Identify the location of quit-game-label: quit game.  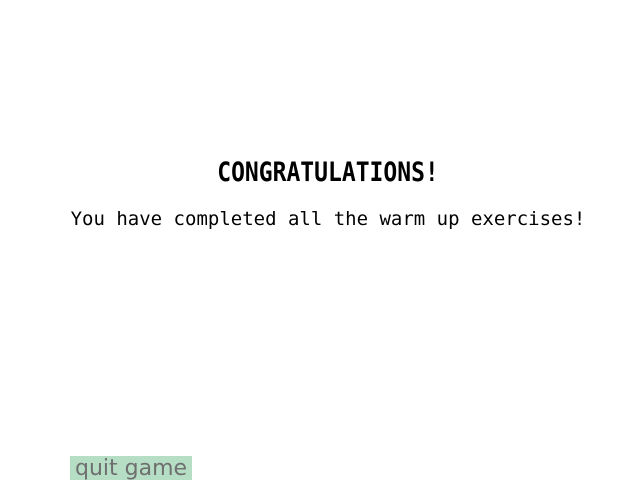
(131, 468).